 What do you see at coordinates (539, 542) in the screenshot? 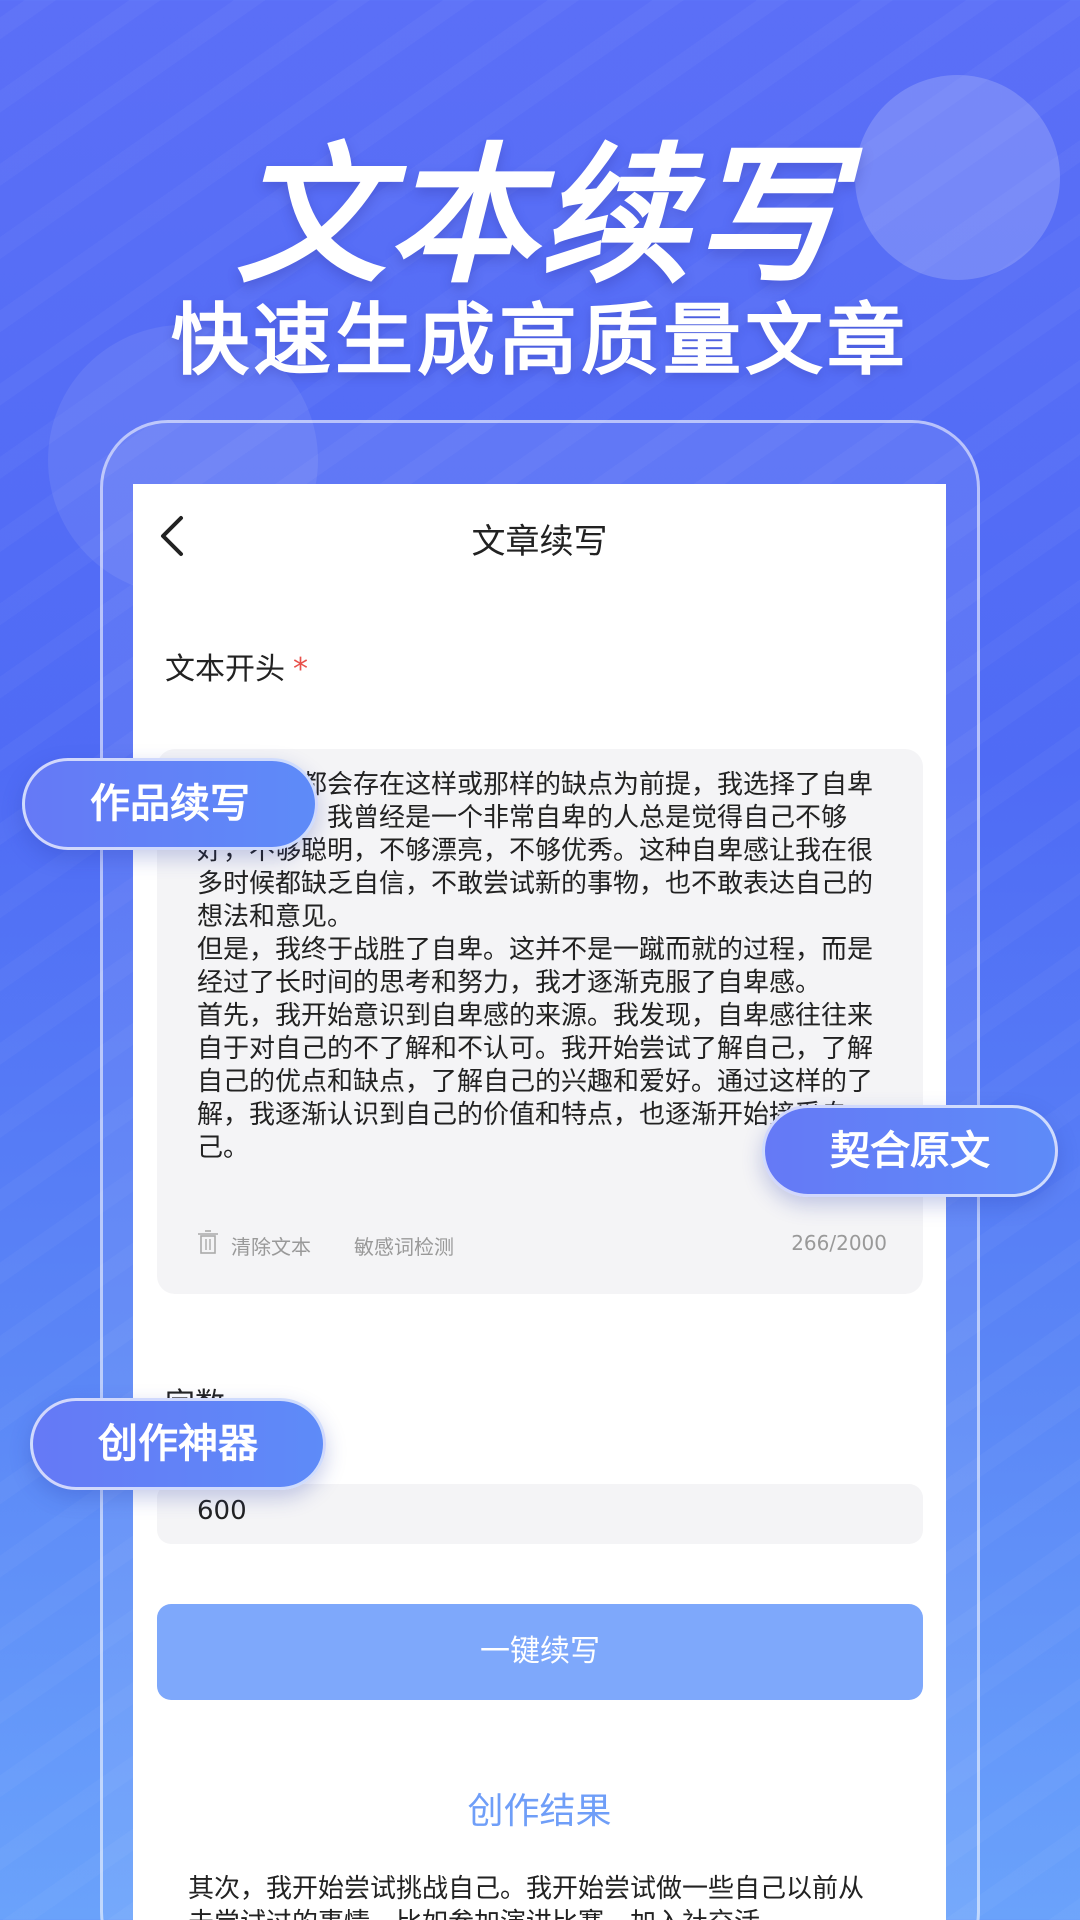
I see `page-title: 文章续写` at bounding box center [539, 542].